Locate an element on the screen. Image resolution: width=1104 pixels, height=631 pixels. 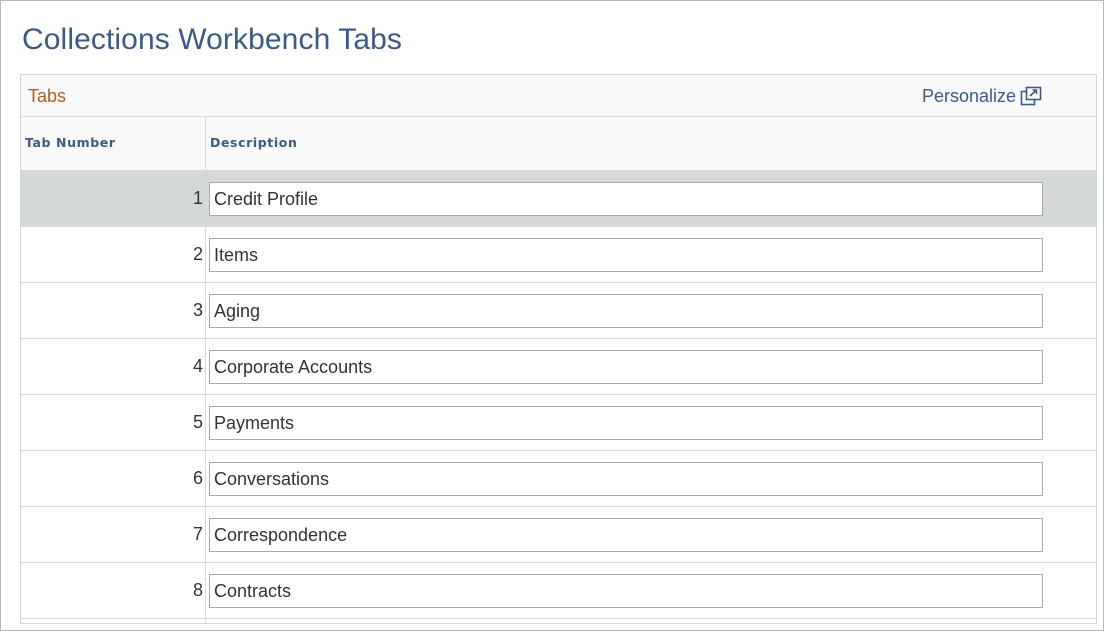
table-row: 4 is located at coordinates (558, 367).